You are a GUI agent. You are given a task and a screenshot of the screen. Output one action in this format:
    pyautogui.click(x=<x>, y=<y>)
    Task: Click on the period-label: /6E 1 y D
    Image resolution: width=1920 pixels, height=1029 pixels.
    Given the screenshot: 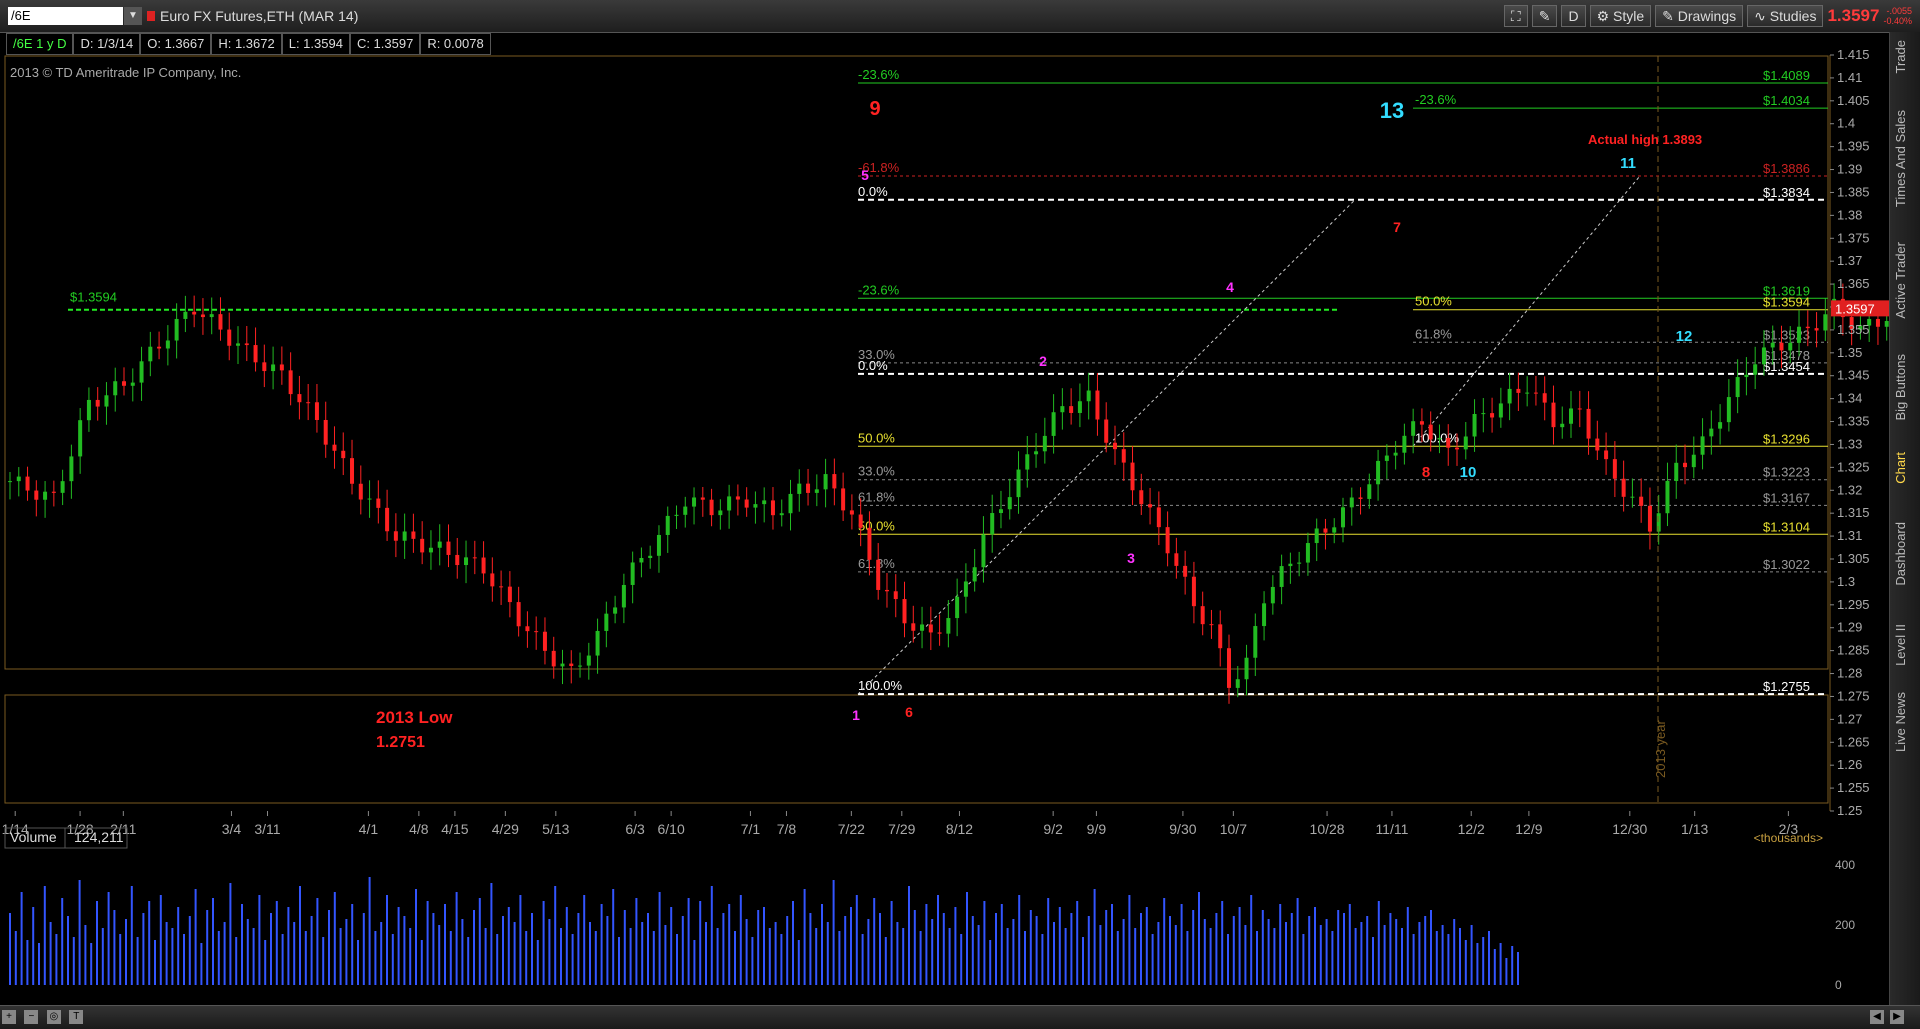 What is the action you would take?
    pyautogui.click(x=39, y=44)
    